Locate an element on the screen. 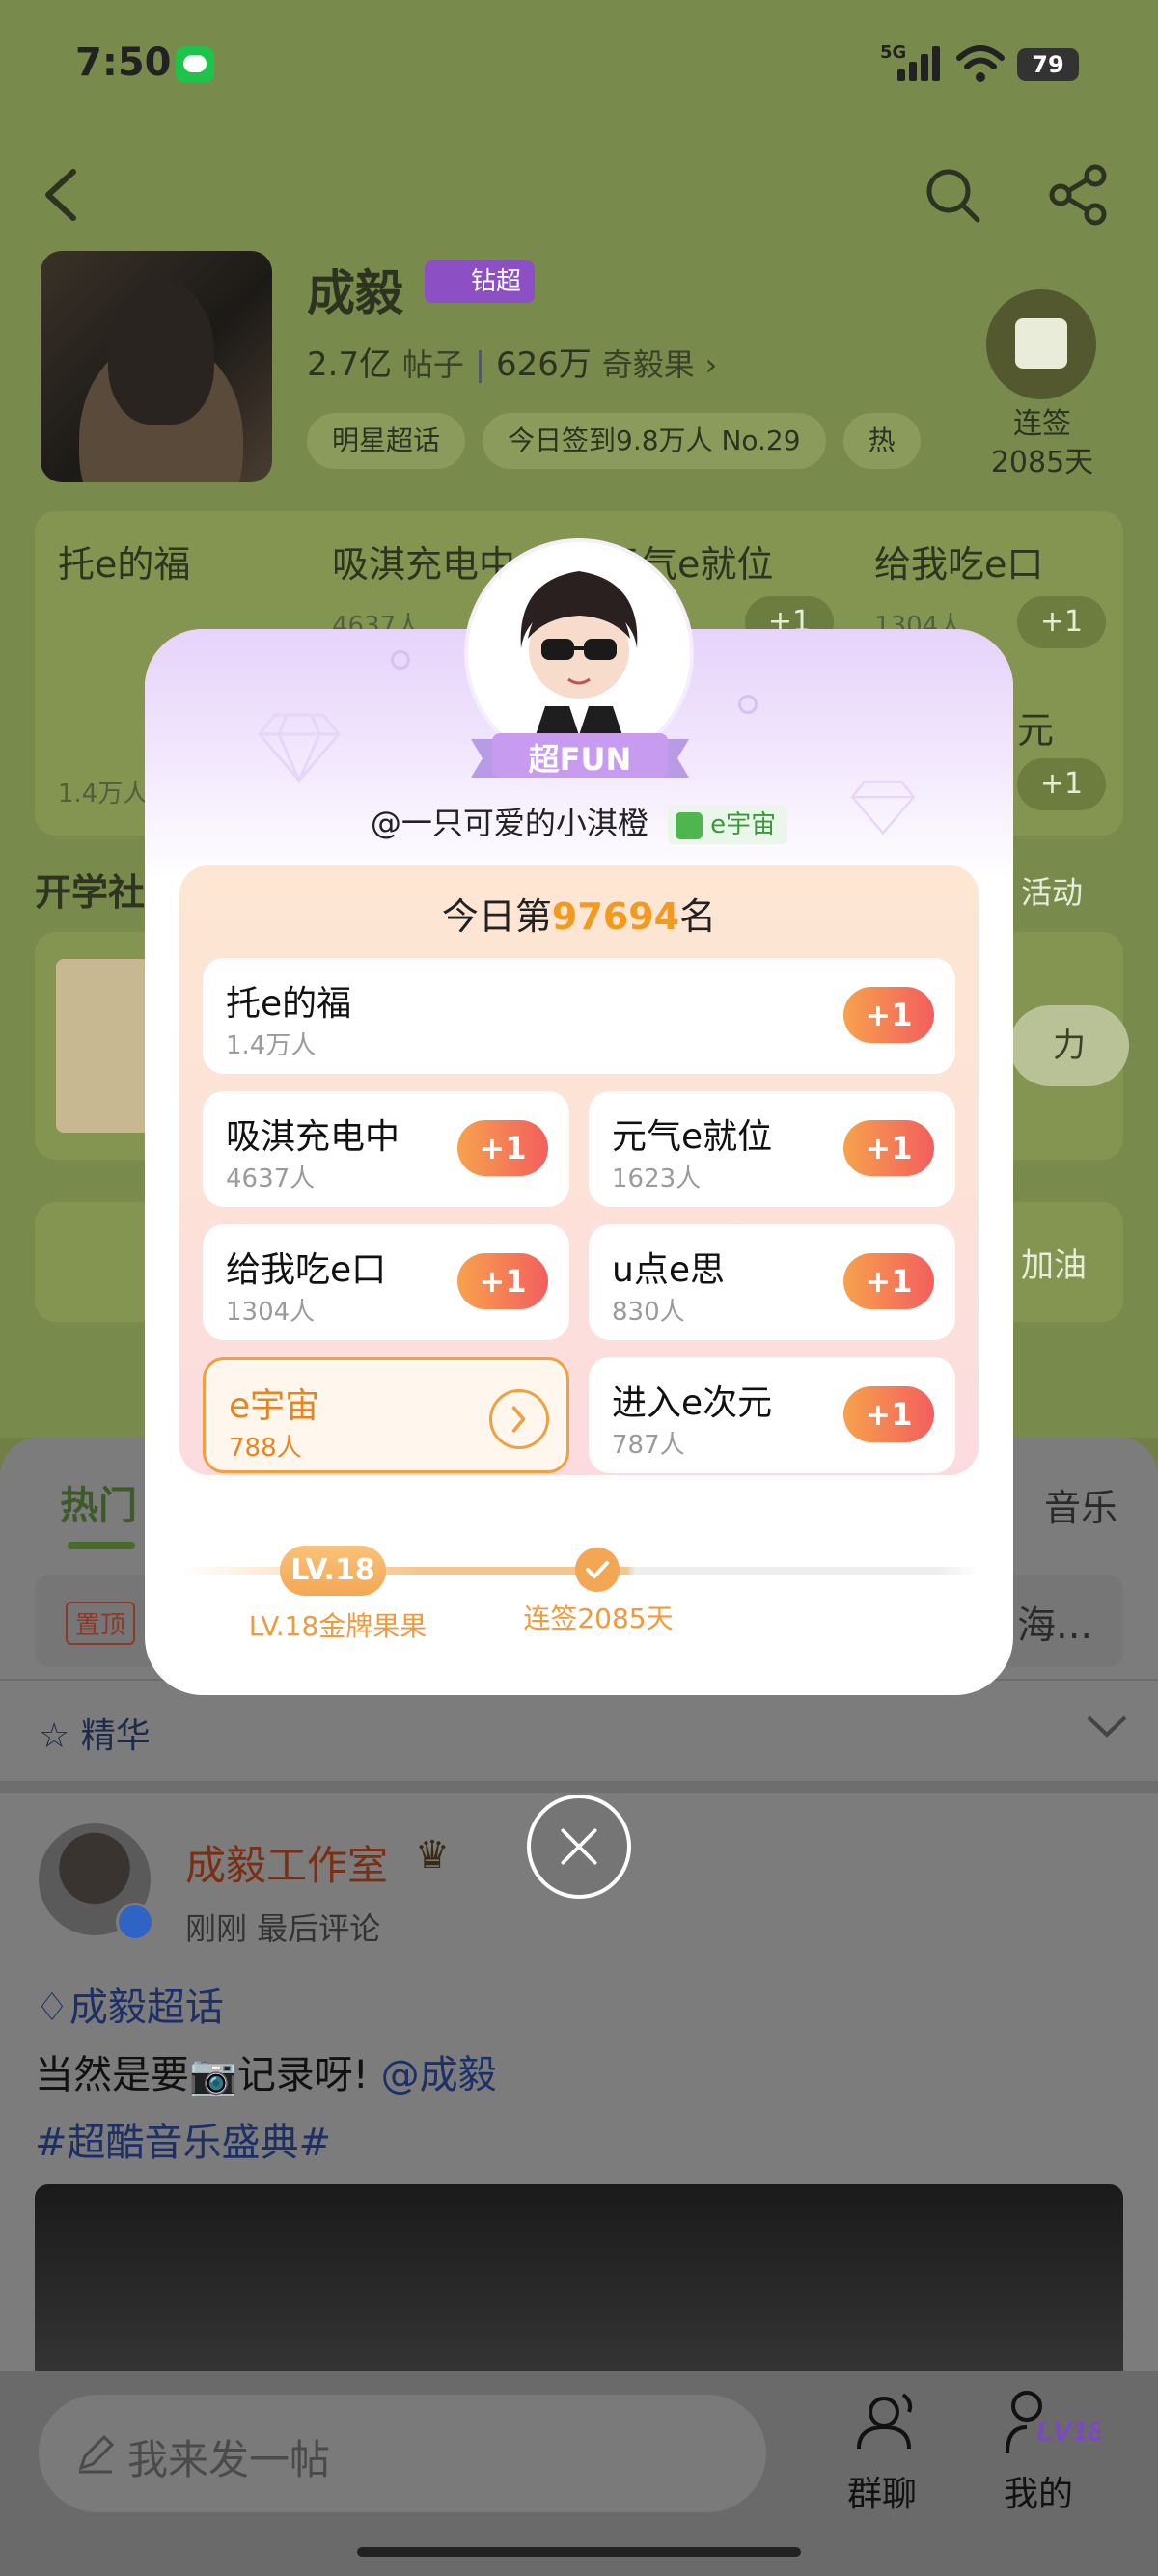 The height and width of the screenshot is (2576, 1158). section-title: 开学社 is located at coordinates (90, 892).